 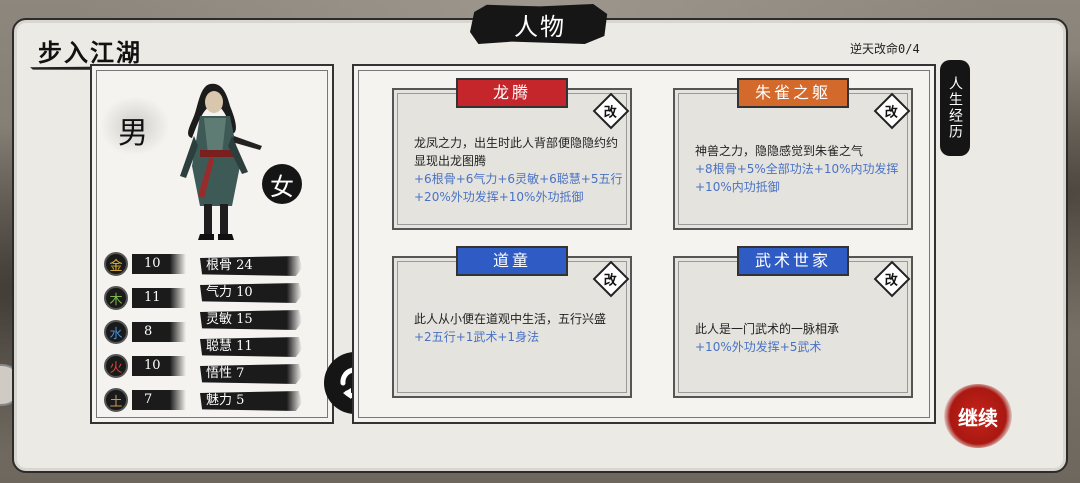 I want to click on trait-desc-text: 此人从小便在道观中生活，五行兴盛, so click(x=510, y=319).